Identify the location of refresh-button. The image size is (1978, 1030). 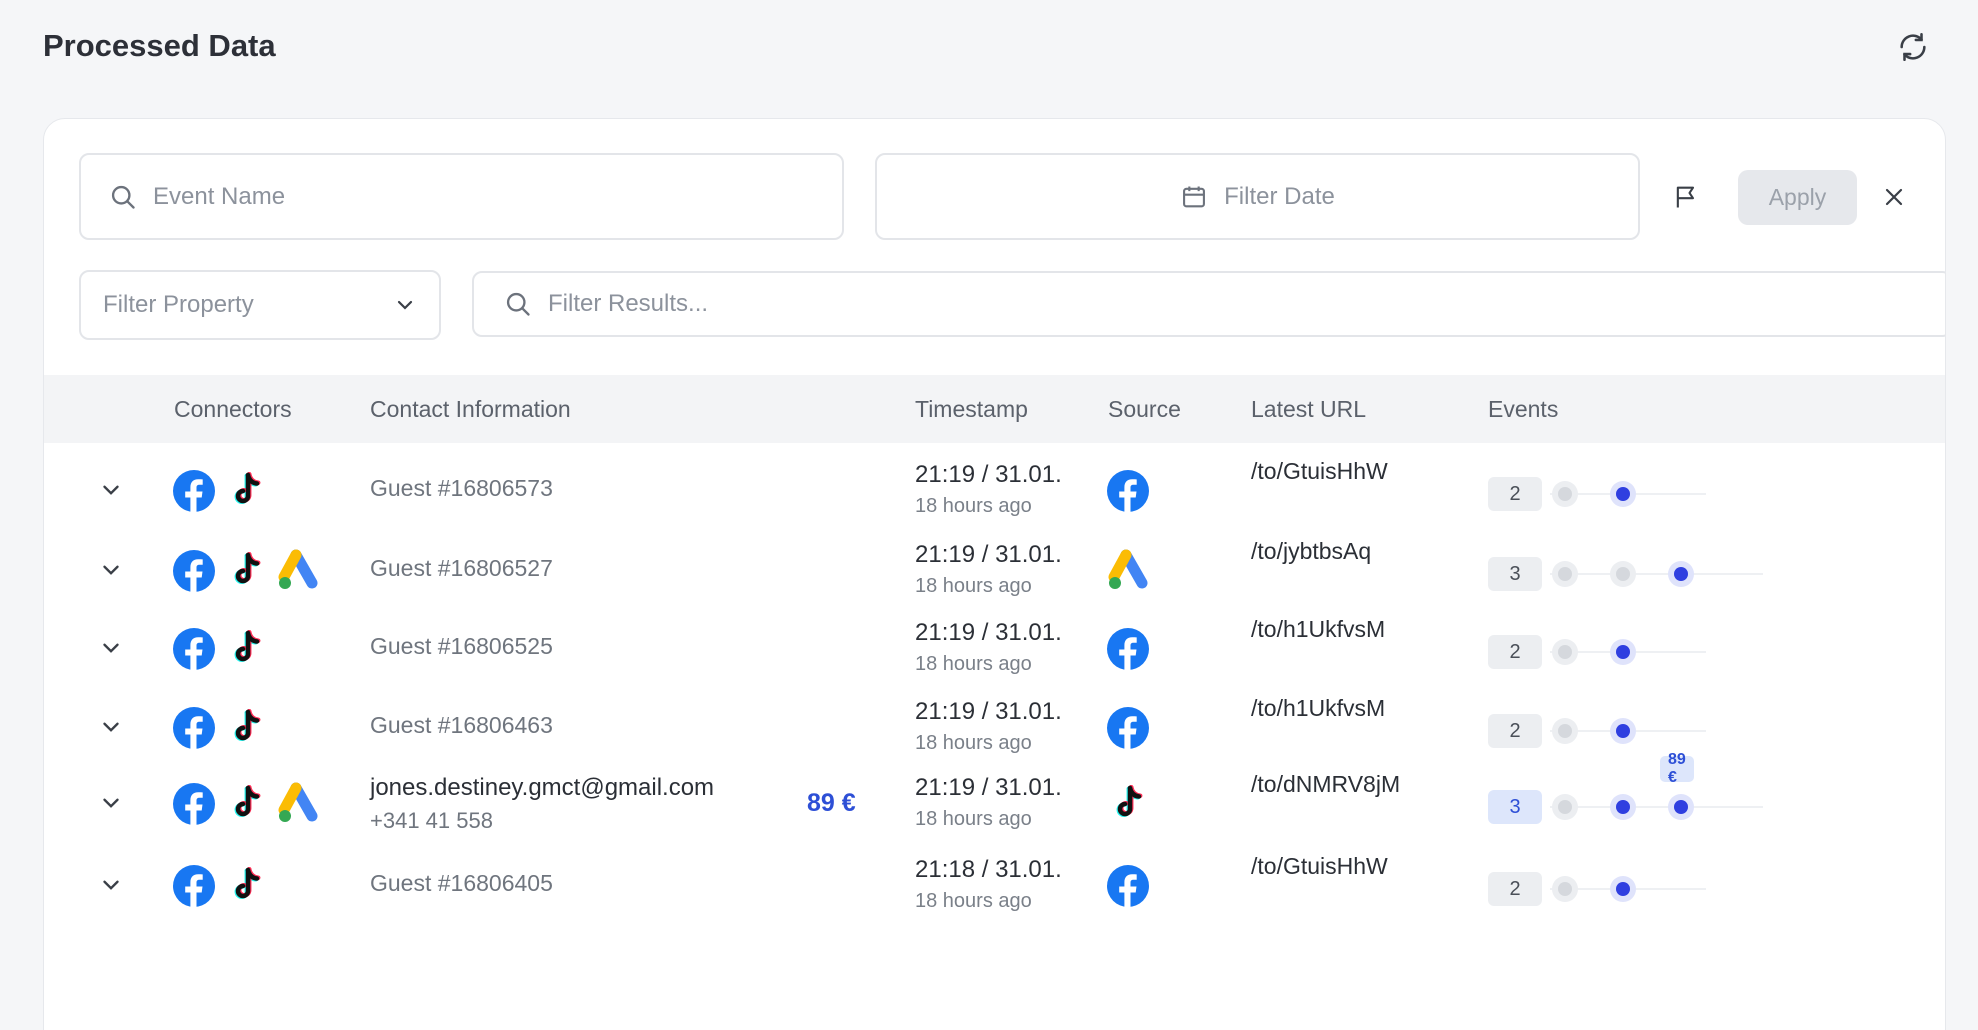
(1913, 47).